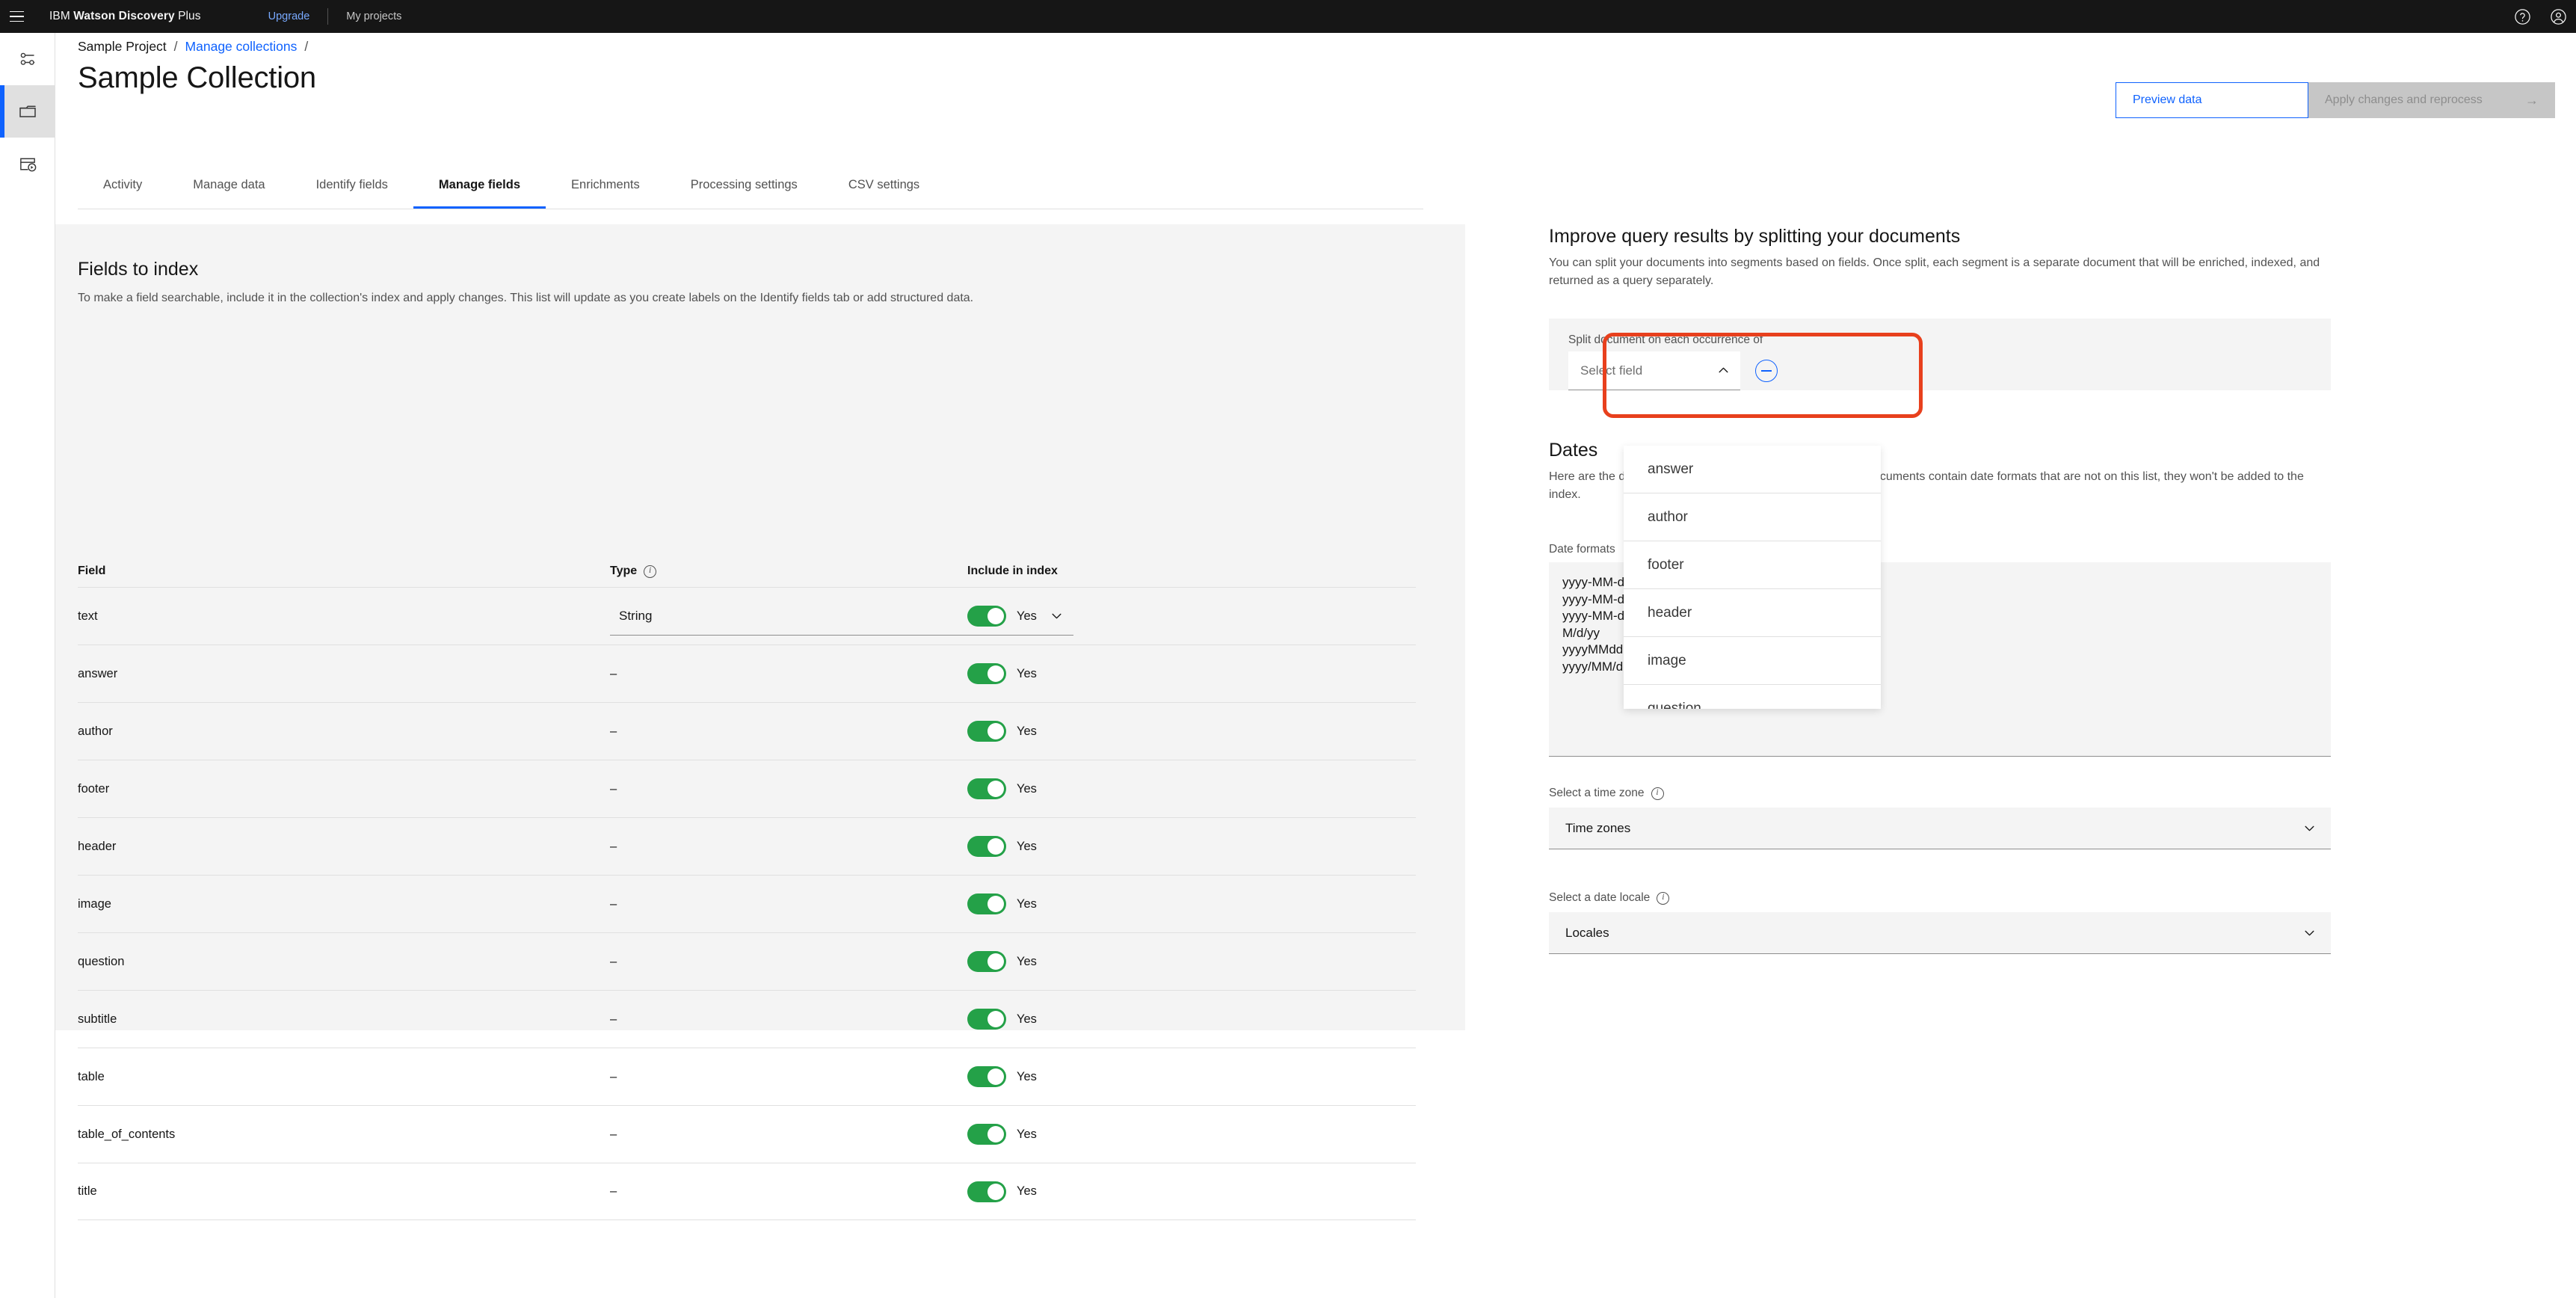  I want to click on date-locale-value: Locales, so click(1587, 932).